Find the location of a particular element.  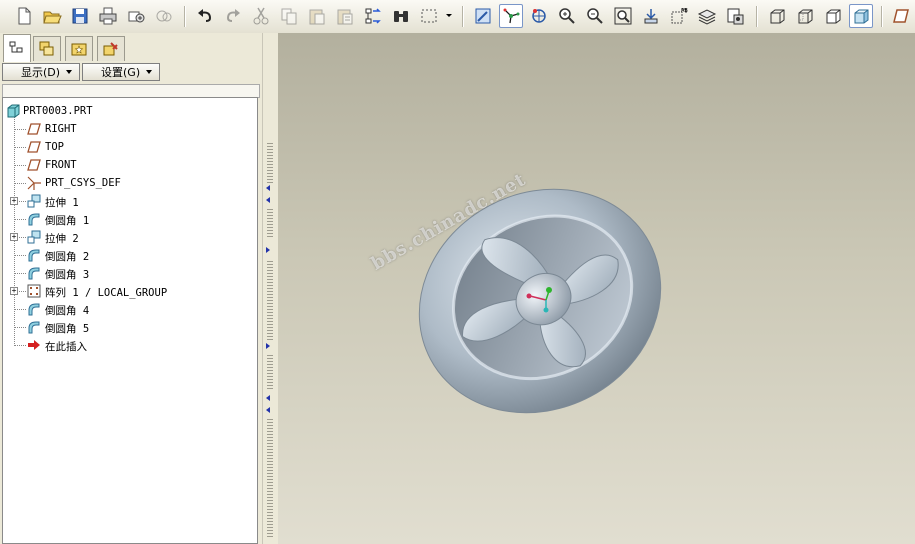

tree-item-label: 倒圆角 4 is located at coordinates (67, 311).